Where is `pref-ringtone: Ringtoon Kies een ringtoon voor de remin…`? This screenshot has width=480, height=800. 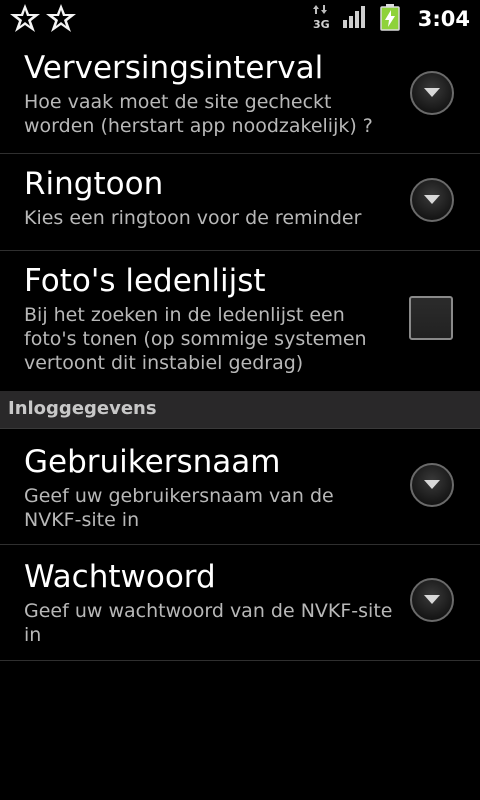 pref-ringtone: Ringtoon Kies een ringtoon voor de remin… is located at coordinates (240, 202).